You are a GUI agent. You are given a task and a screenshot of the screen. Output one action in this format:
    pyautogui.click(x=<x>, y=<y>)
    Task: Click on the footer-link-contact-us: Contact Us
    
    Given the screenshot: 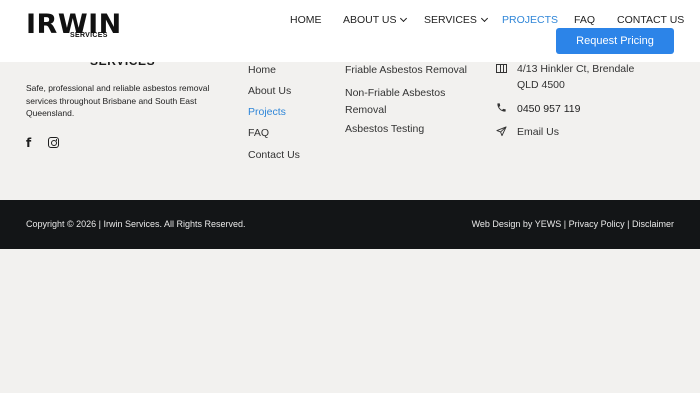 What is the action you would take?
    pyautogui.click(x=274, y=155)
    